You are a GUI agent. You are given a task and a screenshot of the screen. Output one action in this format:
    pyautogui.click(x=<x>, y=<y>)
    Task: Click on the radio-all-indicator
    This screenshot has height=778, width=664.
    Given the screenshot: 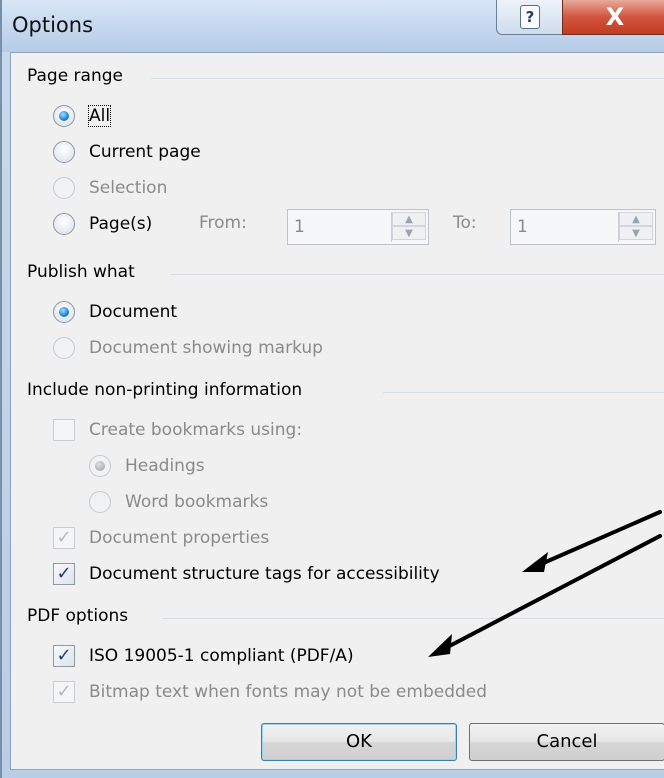 What is the action you would take?
    pyautogui.click(x=64, y=116)
    